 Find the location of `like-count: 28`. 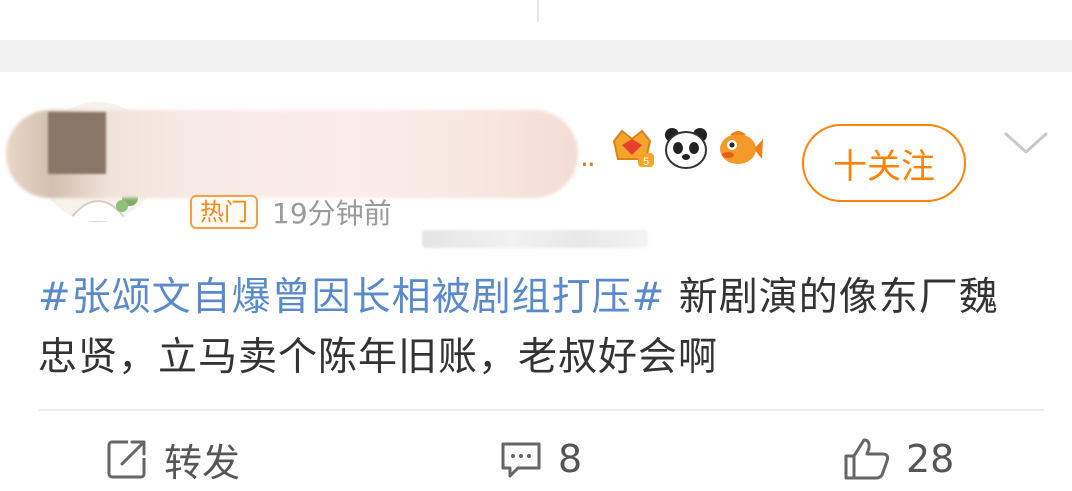

like-count: 28 is located at coordinates (930, 459).